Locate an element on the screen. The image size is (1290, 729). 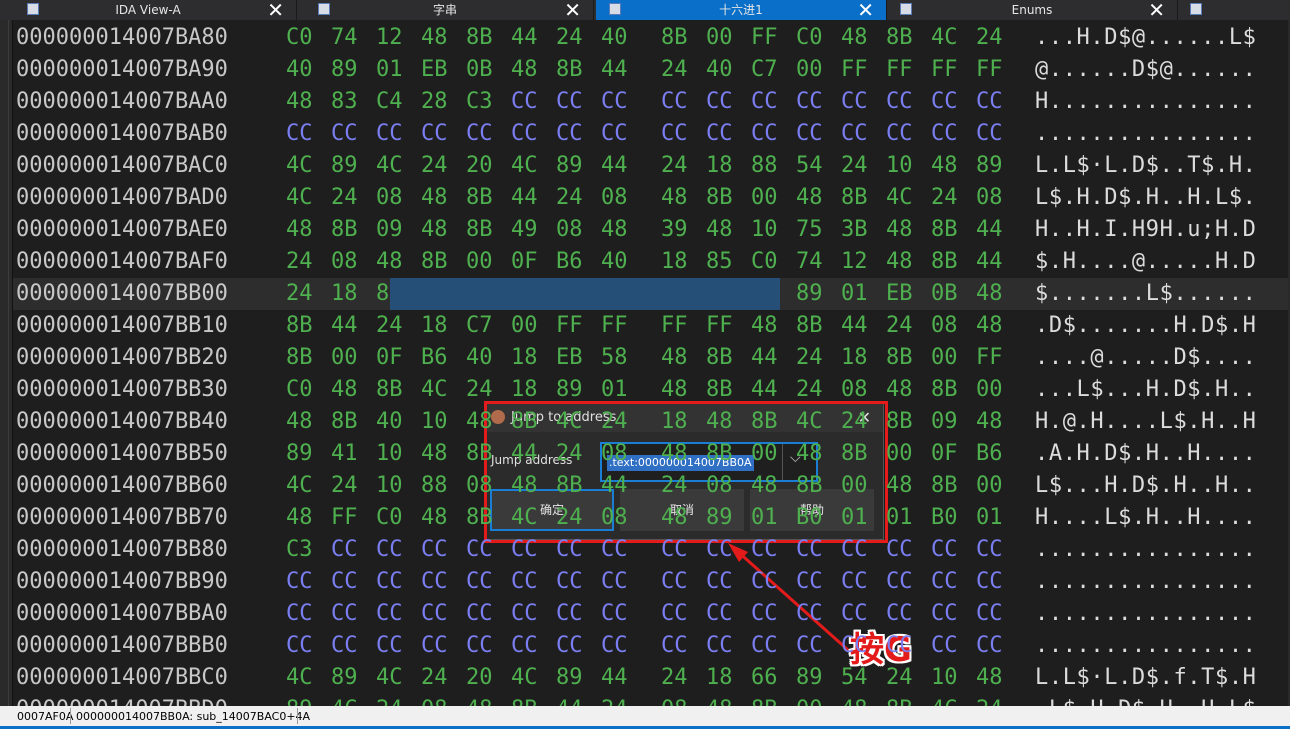
hex-byte: 66 is located at coordinates (766, 678).